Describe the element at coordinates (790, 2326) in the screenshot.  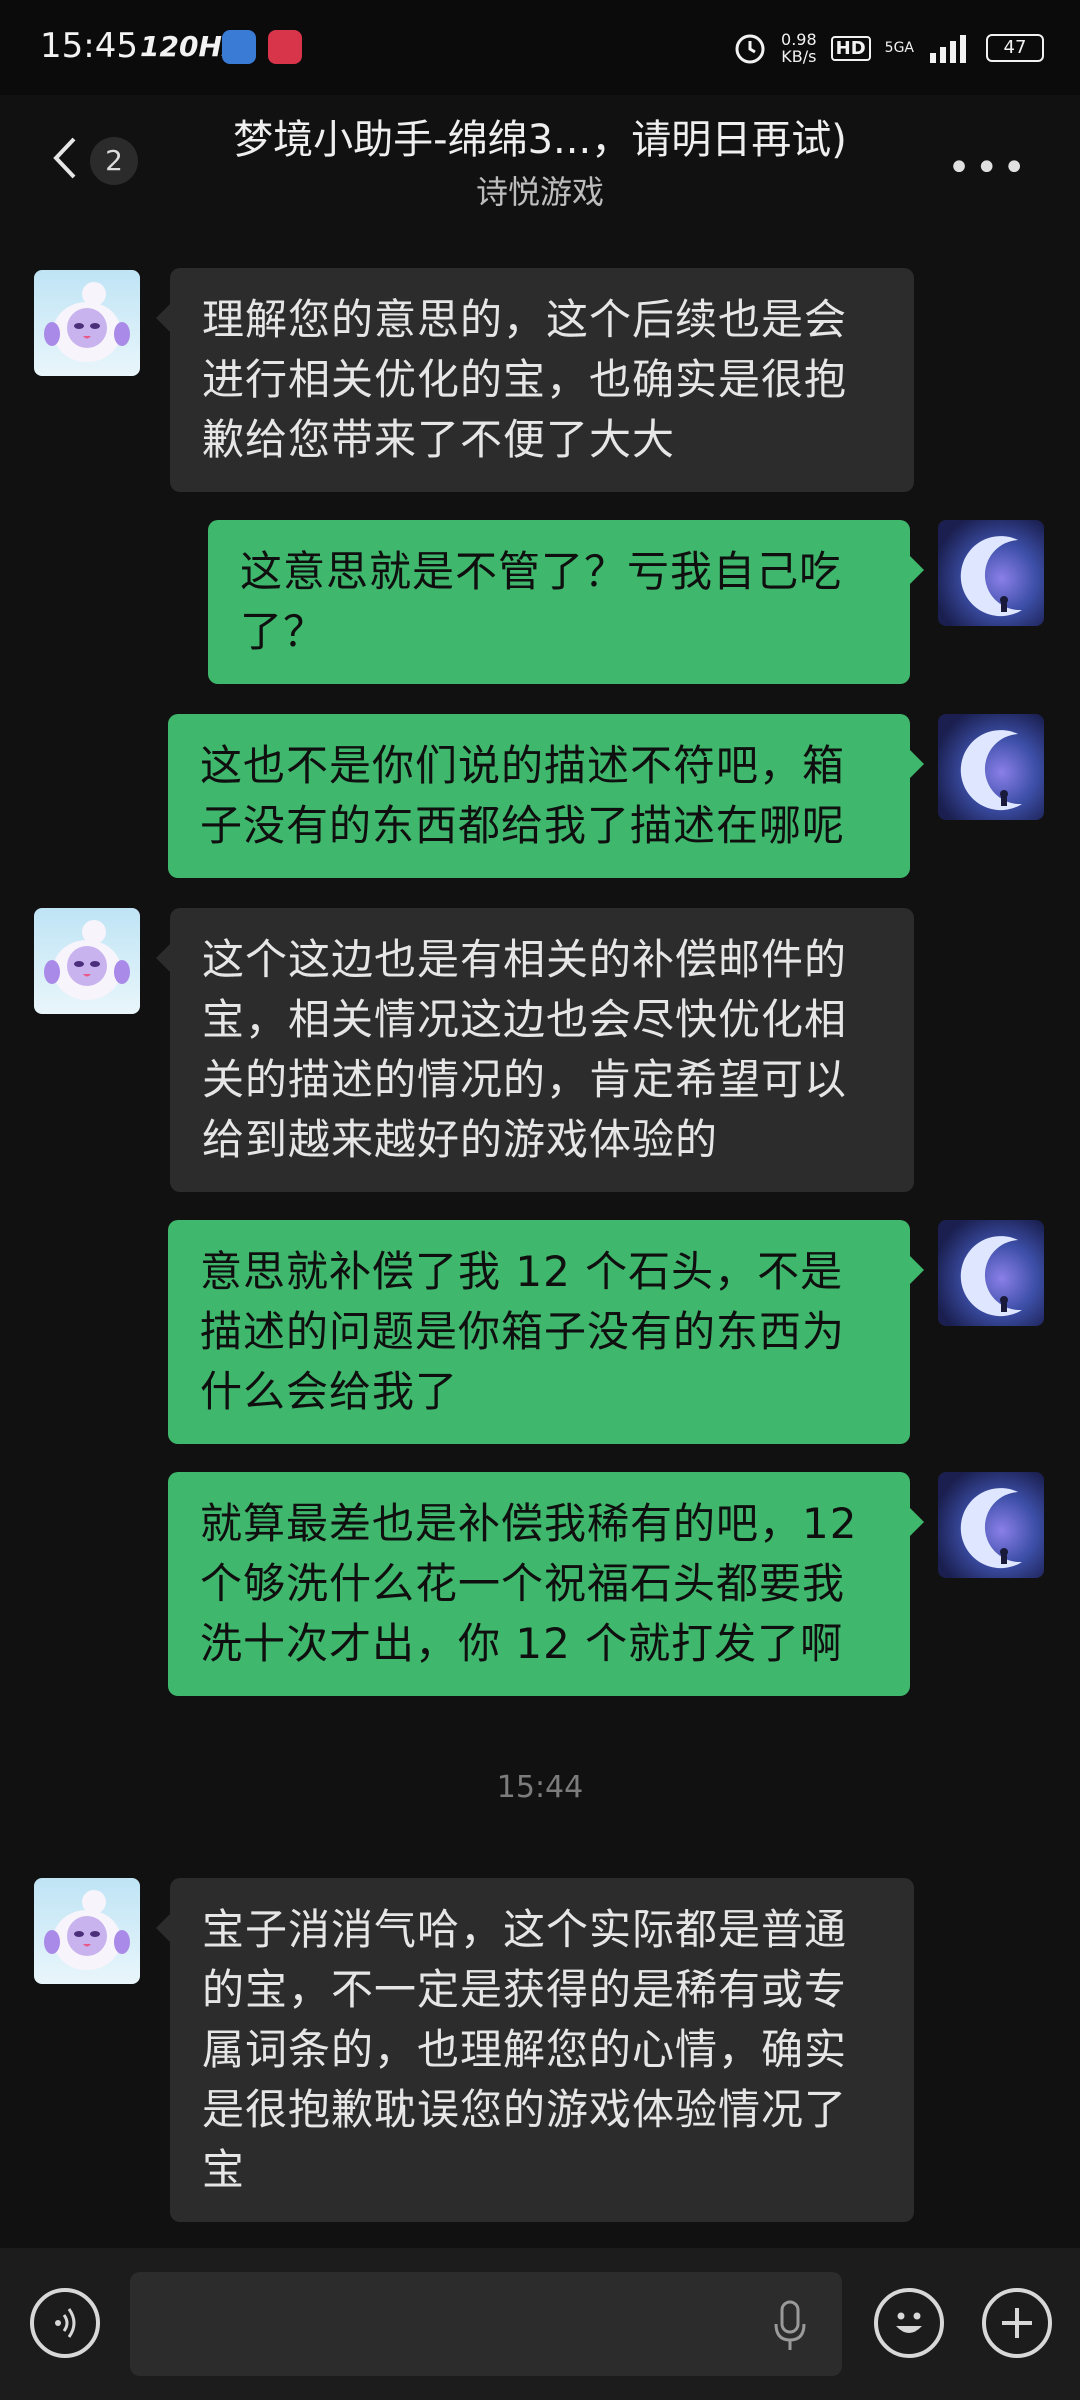
I see `microphone-icon` at that location.